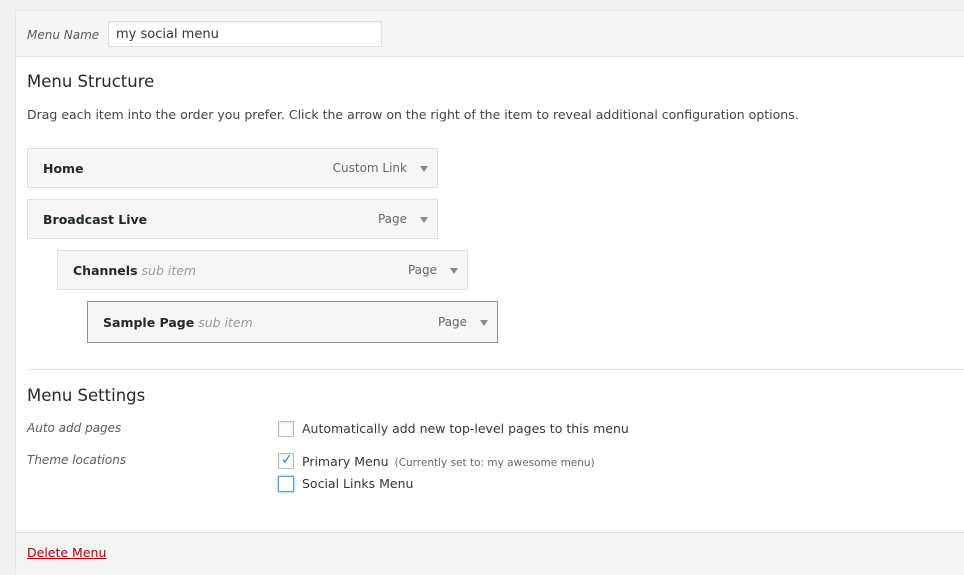  Describe the element at coordinates (63, 168) in the screenshot. I see `menu-item-title: Home` at that location.